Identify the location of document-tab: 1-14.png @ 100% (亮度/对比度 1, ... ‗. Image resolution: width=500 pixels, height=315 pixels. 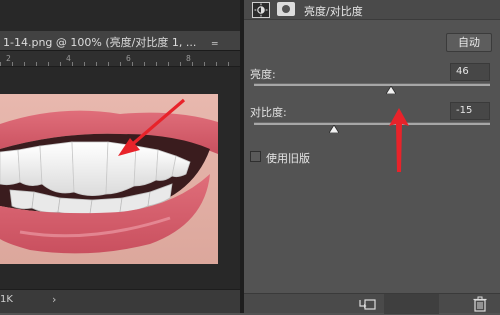
(120, 41).